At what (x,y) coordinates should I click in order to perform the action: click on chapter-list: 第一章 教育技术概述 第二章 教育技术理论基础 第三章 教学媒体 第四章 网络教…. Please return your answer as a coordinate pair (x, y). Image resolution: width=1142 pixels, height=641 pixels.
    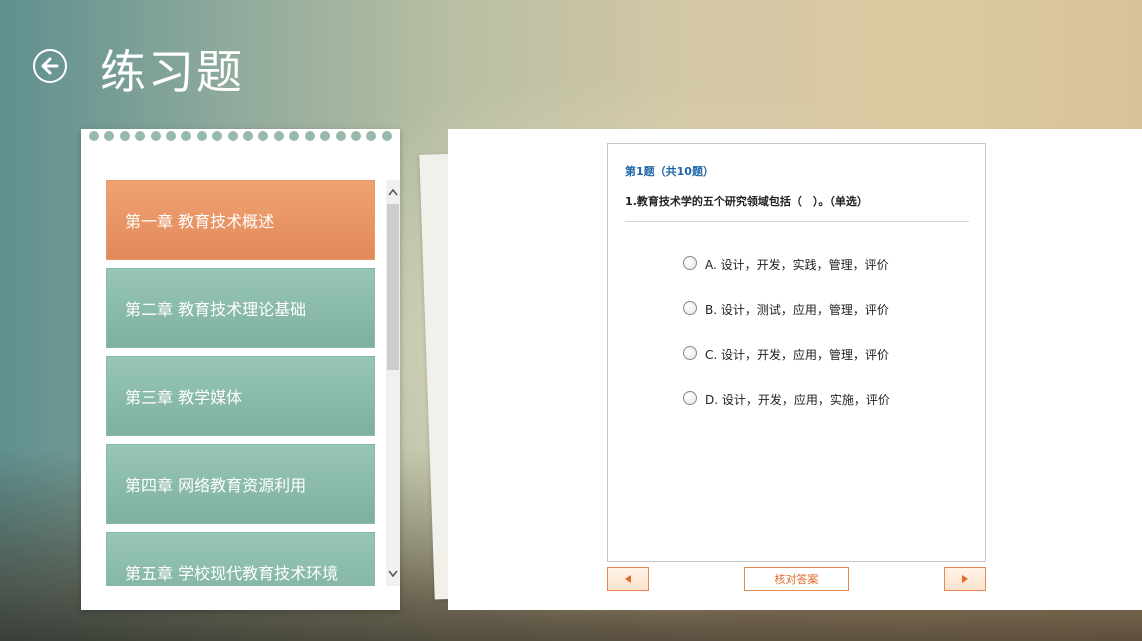
    Looking at the image, I should click on (240, 383).